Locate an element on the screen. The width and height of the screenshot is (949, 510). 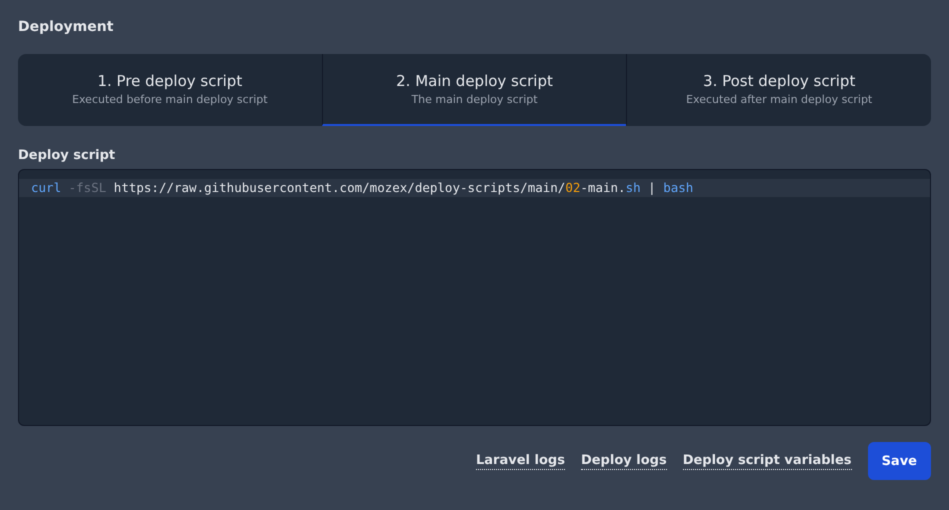
tab: 1. Pre deploy script Executed before main deploy script is located at coordinates (170, 90).